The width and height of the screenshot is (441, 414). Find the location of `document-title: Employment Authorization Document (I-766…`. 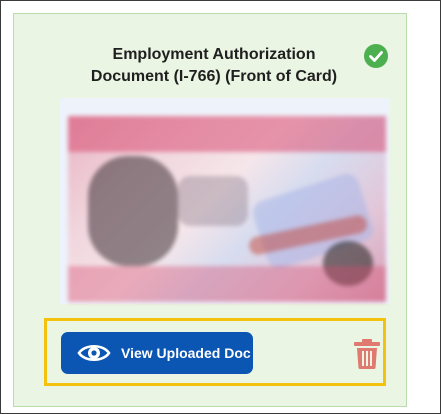

document-title: Employment Authorization Document (I-766… is located at coordinates (214, 66).